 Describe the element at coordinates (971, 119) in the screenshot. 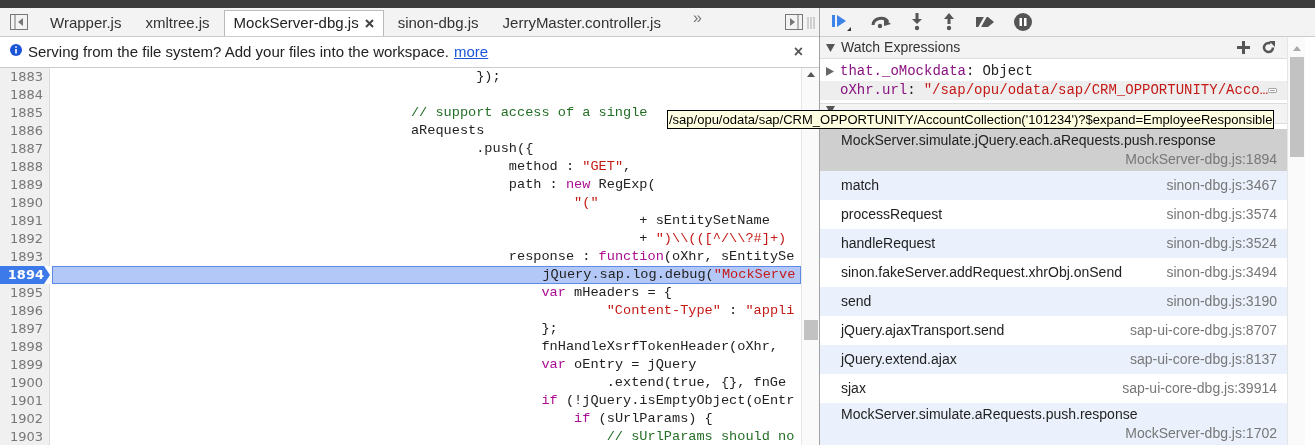

I see `tooltip: /sap/opu/odata/sap/CRM_OPPORTUNITY/AccountCollection('101234')?$expand=EmployeeResponsible` at that location.